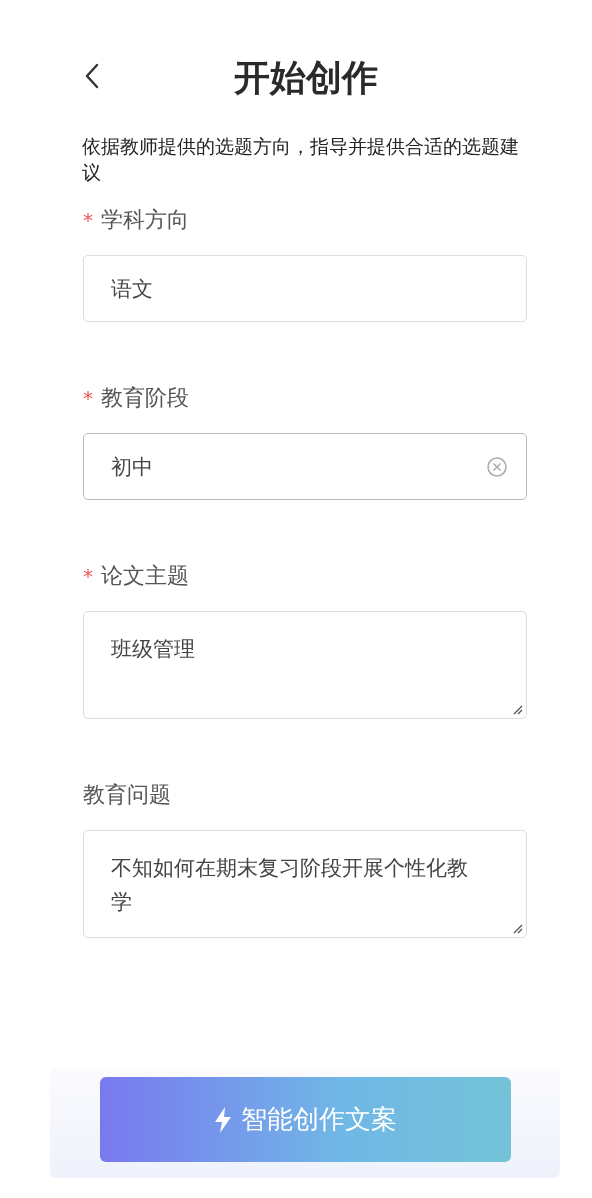 The height and width of the screenshot is (1198, 592). What do you see at coordinates (305, 288) in the screenshot?
I see `input-field: 语文` at bounding box center [305, 288].